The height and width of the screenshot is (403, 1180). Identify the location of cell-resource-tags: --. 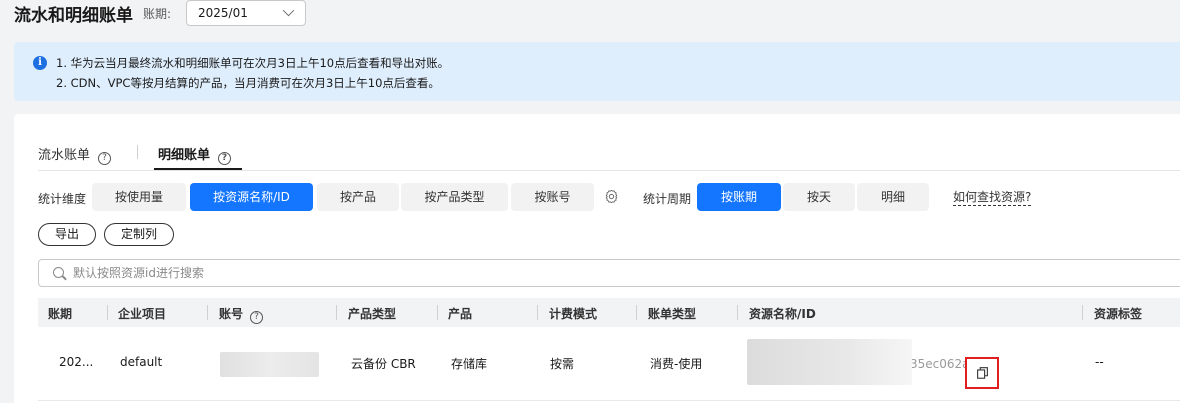
(1099, 362).